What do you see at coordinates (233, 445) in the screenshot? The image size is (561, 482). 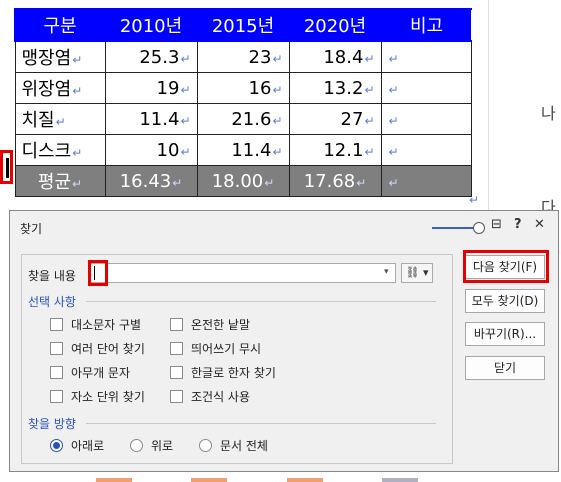 I see `direction-radio: 문서 전체` at bounding box center [233, 445].